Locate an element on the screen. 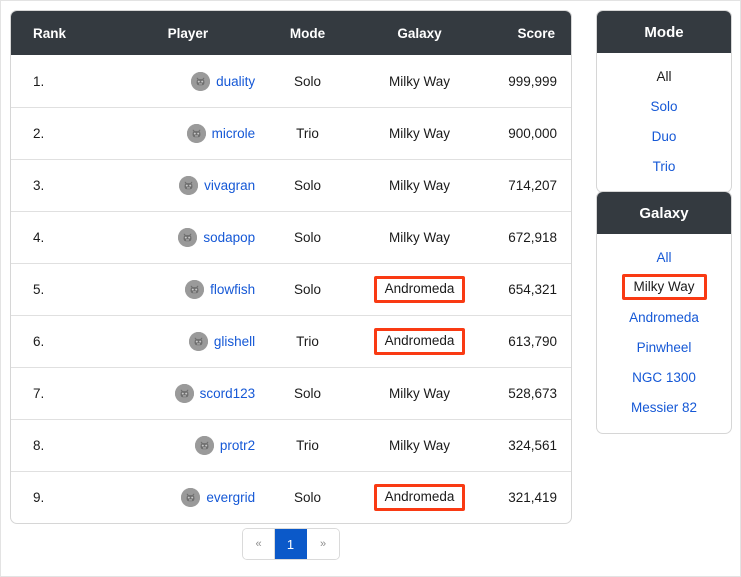  player-link: duality is located at coordinates (235, 81).